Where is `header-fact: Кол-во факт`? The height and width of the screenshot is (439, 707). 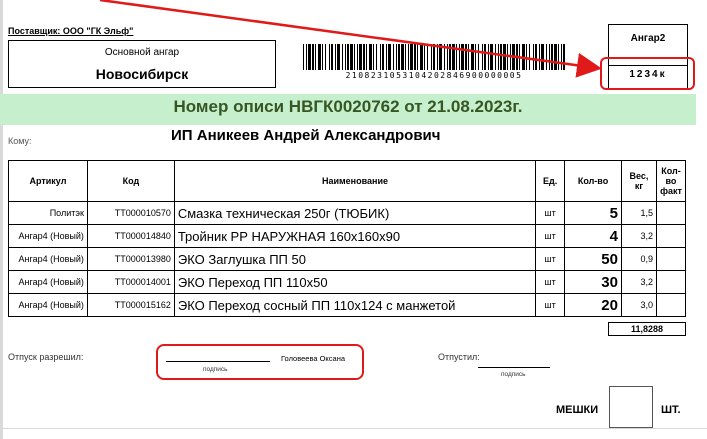 header-fact: Кол-во факт is located at coordinates (671, 181).